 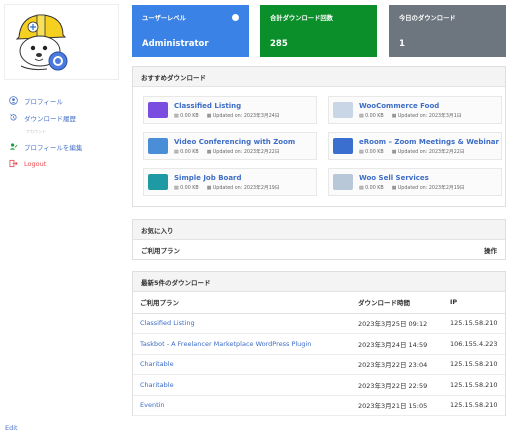 I want to click on avatar, so click(x=61, y=42).